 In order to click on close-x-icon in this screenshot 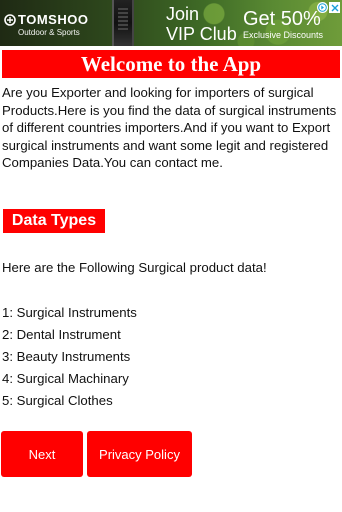, I will do `click(334, 7)`.